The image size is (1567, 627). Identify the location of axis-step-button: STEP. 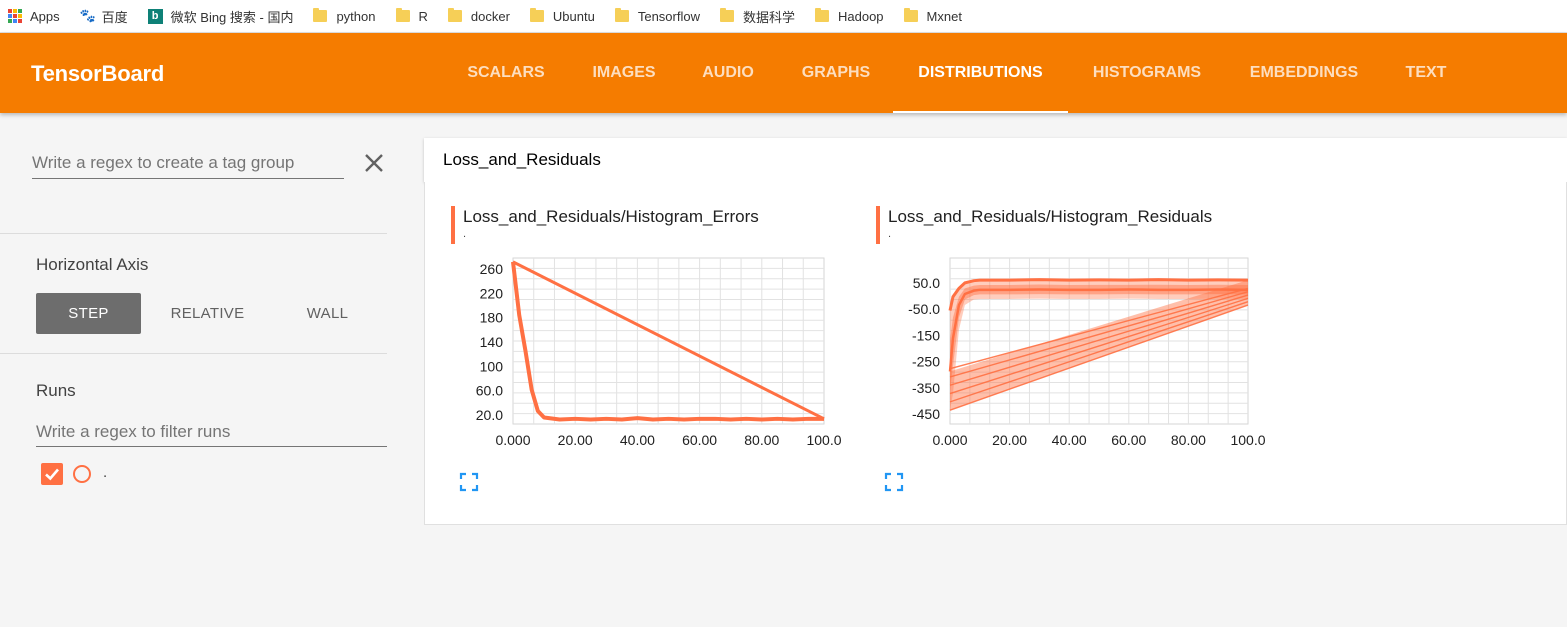
(88, 313).